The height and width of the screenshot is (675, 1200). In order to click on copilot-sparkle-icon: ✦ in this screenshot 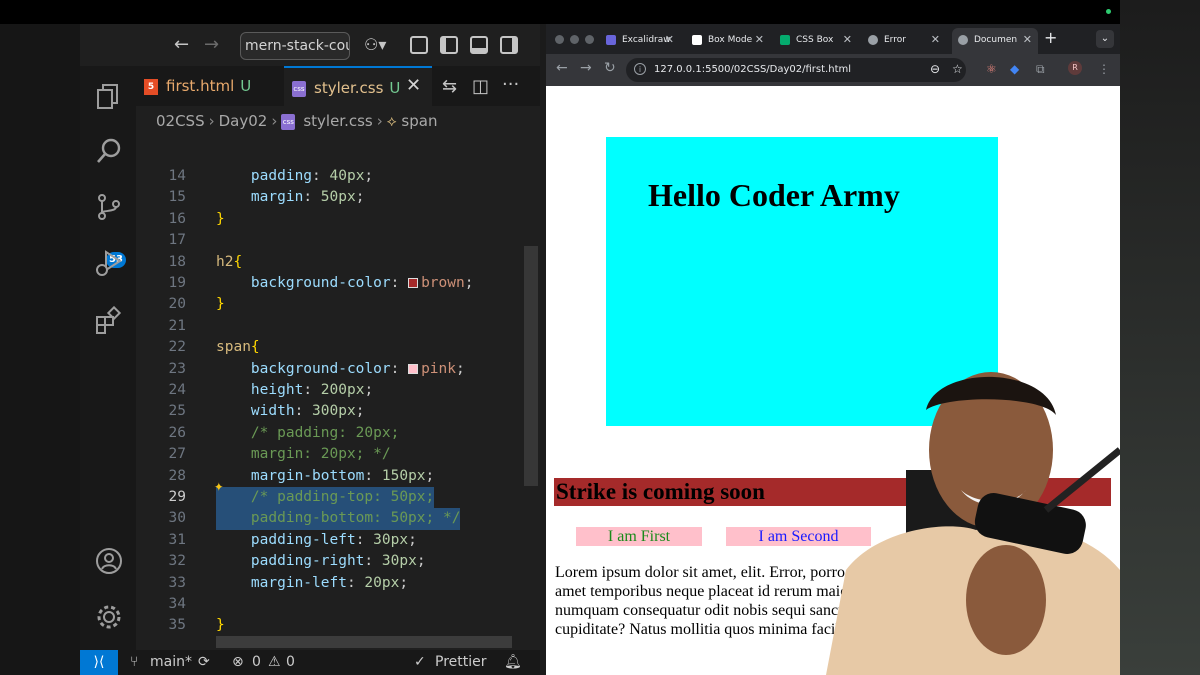, I will do `click(219, 485)`.